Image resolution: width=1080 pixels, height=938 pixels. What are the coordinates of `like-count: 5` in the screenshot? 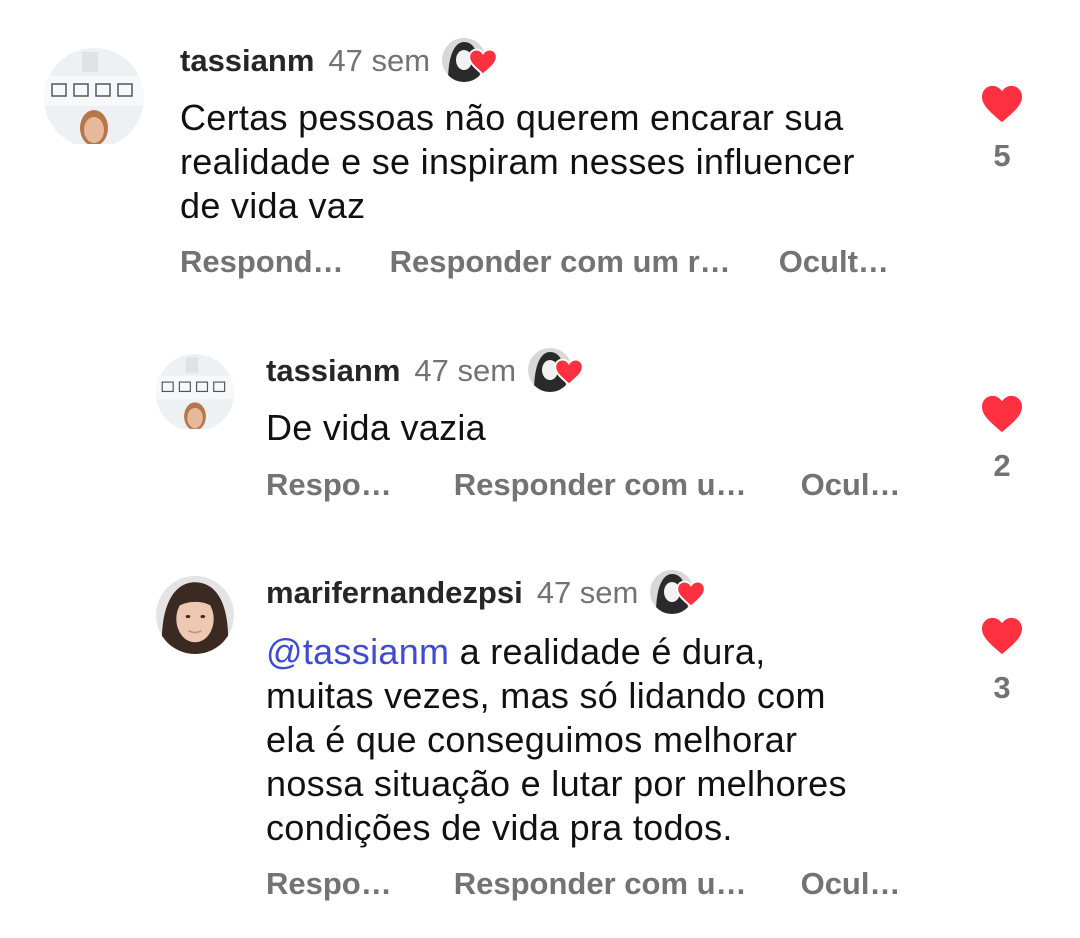 It's located at (1002, 155).